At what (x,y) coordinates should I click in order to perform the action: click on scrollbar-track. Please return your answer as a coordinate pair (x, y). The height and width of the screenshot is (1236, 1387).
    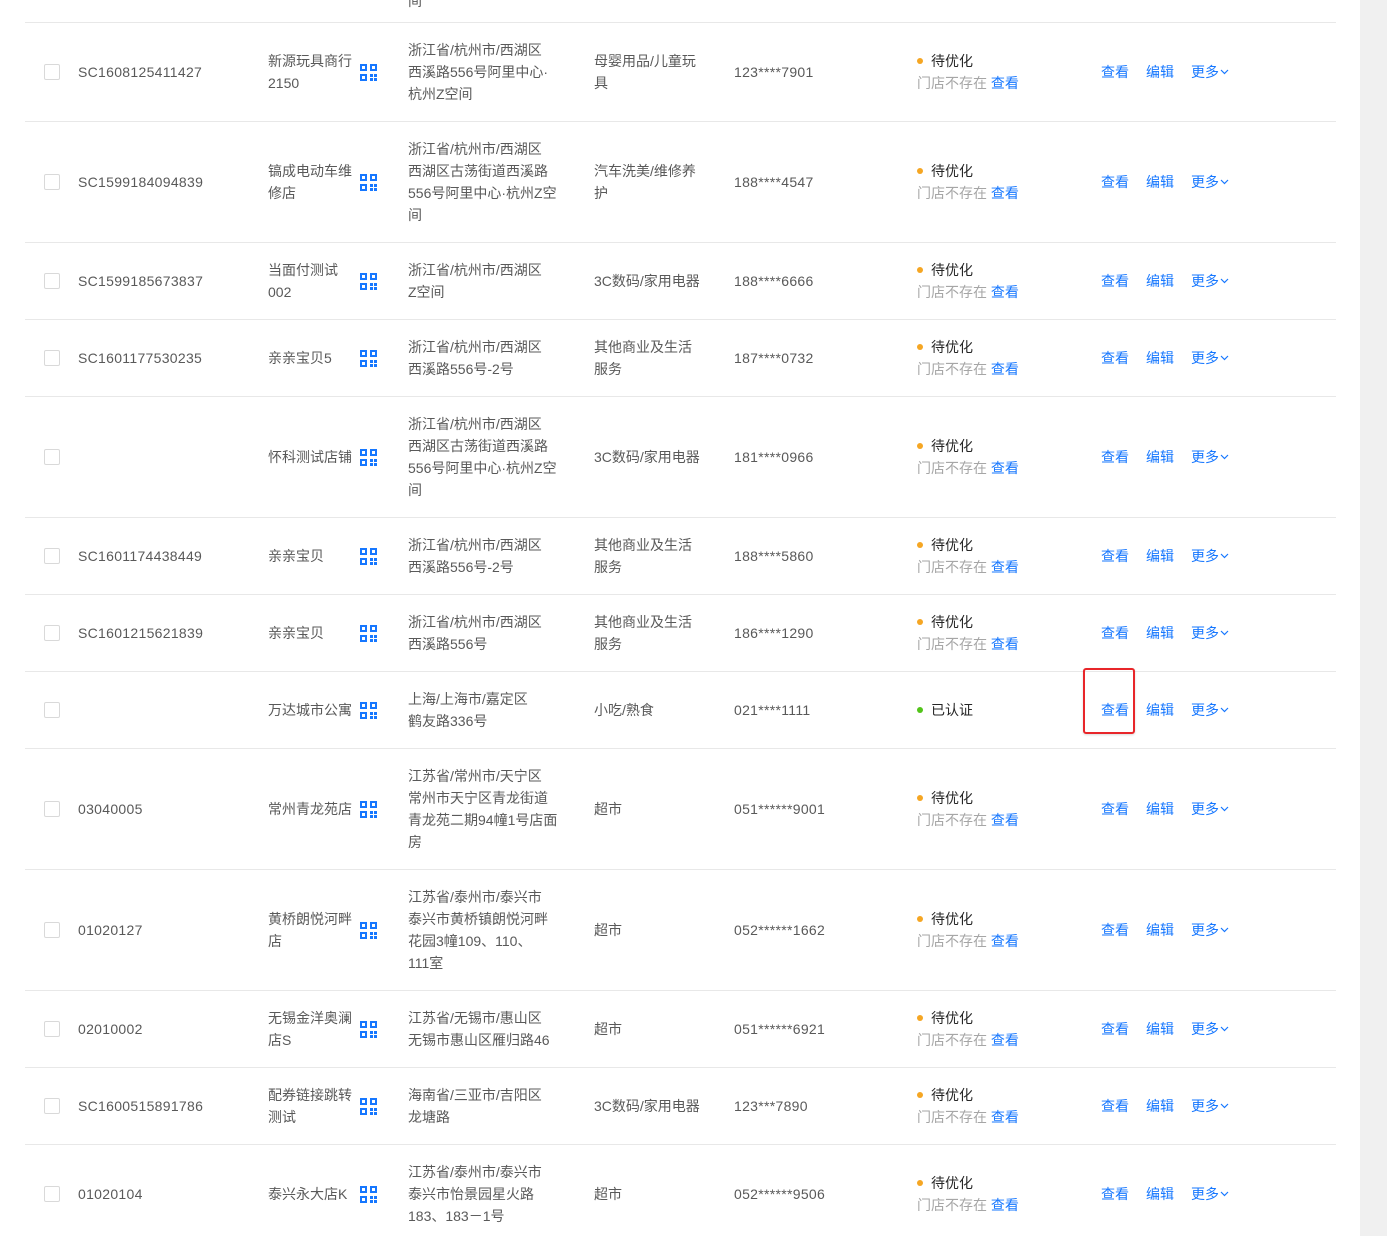
    Looking at the image, I should click on (1373, 618).